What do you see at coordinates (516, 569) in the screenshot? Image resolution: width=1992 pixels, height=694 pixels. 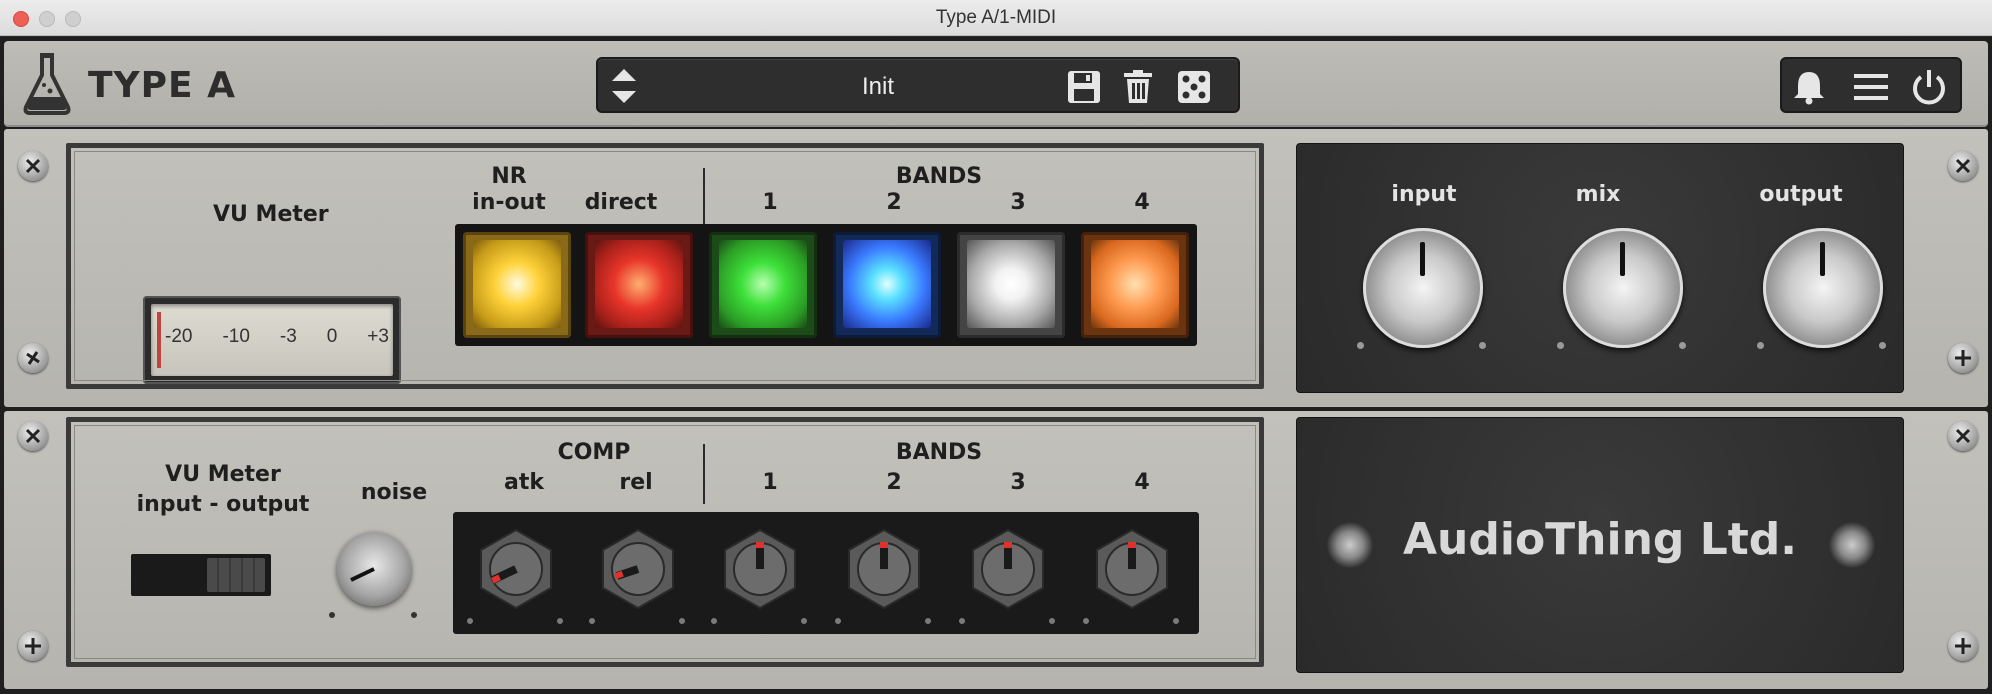 I see `attack-knob` at bounding box center [516, 569].